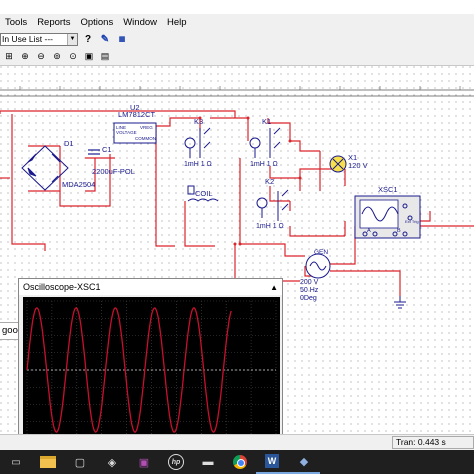 The width and height of the screenshot is (474, 474). I want to click on scope-ref-label: XSC1, so click(388, 189).